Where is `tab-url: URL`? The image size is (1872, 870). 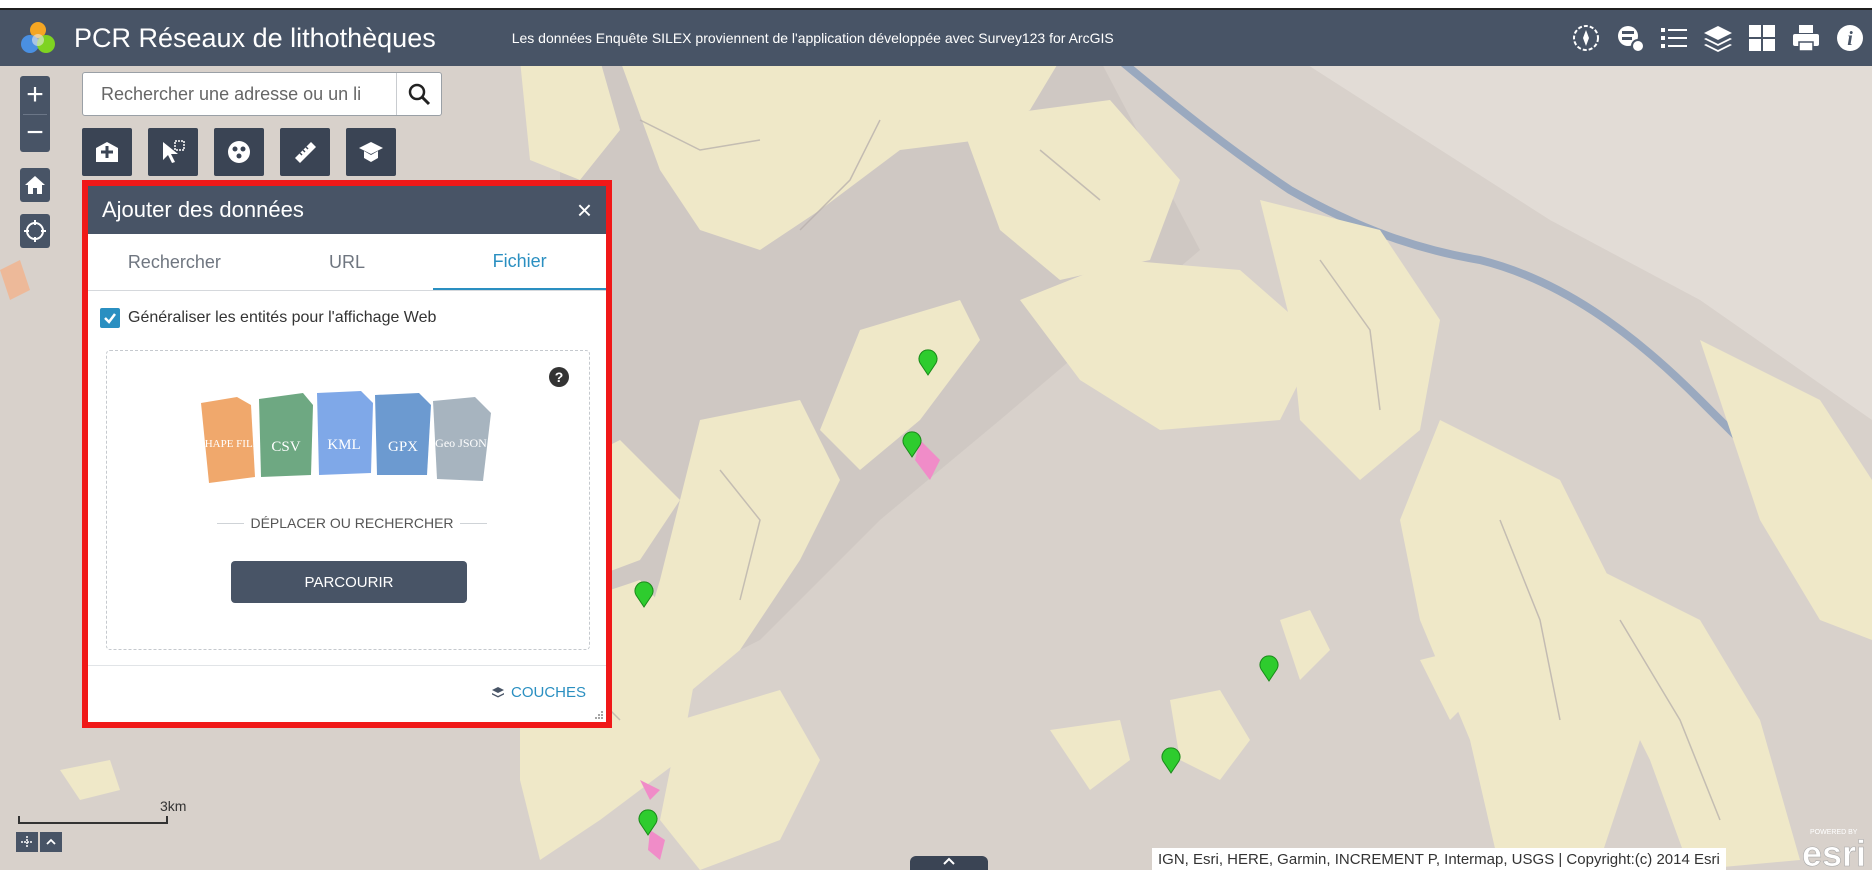
tab-url: URL is located at coordinates (347, 262).